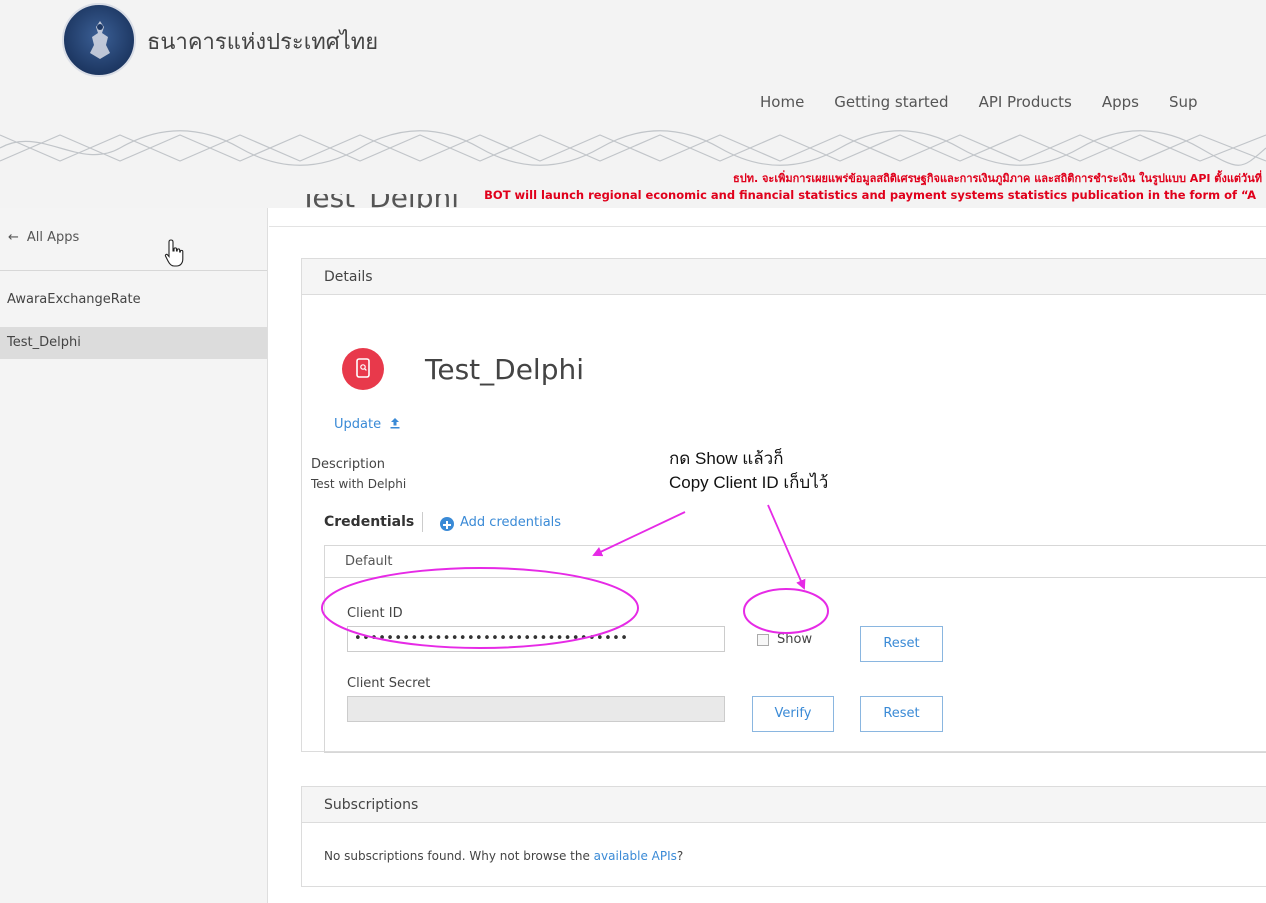 This screenshot has width=1266, height=903. I want to click on sidebar-divider, so click(133, 270).